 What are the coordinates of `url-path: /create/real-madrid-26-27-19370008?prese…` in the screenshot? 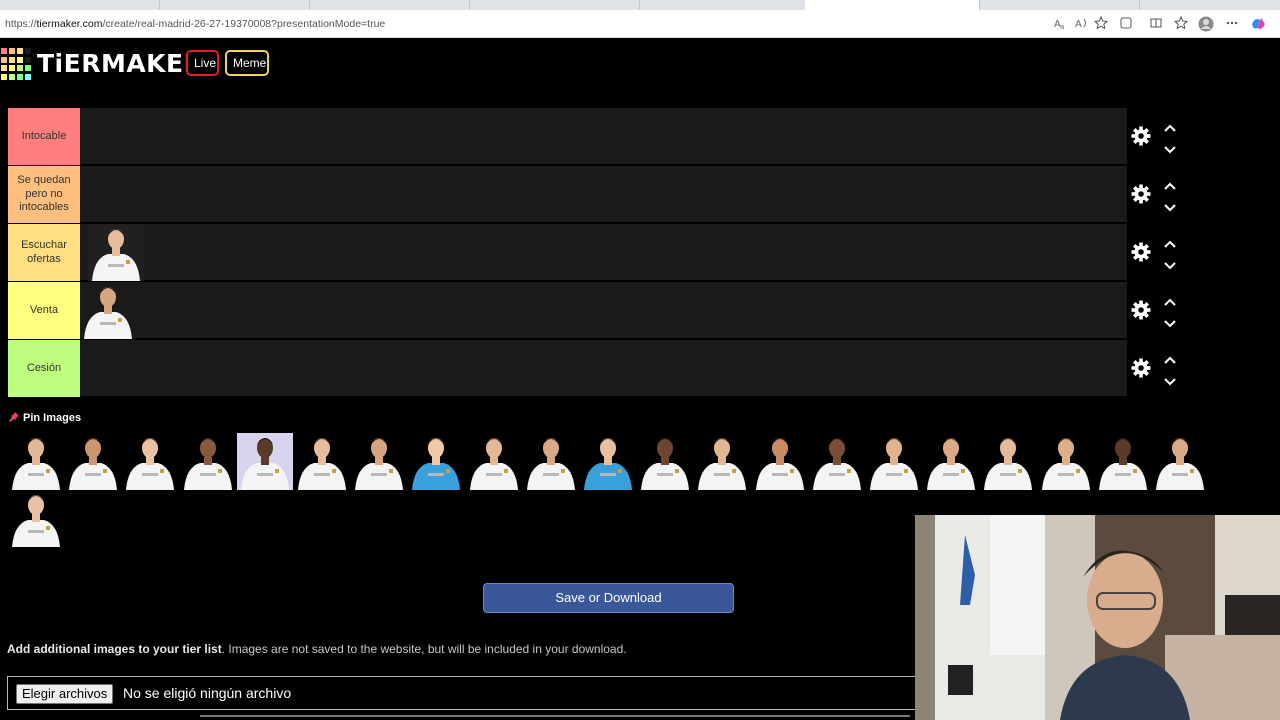 It's located at (244, 24).